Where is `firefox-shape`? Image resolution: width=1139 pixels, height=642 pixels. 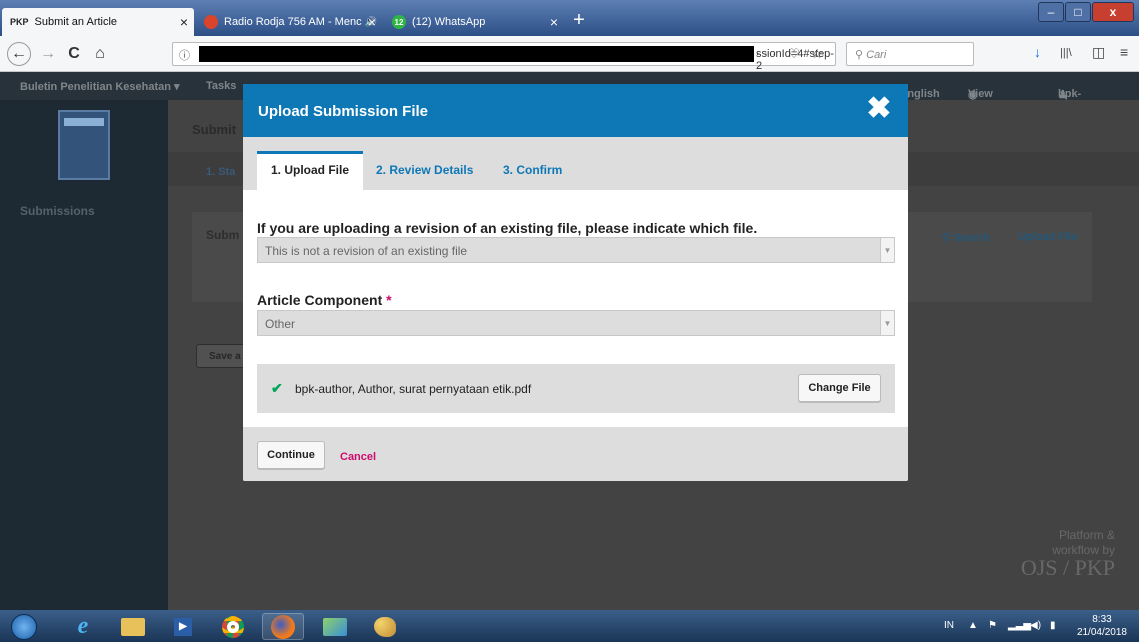 firefox-shape is located at coordinates (283, 626).